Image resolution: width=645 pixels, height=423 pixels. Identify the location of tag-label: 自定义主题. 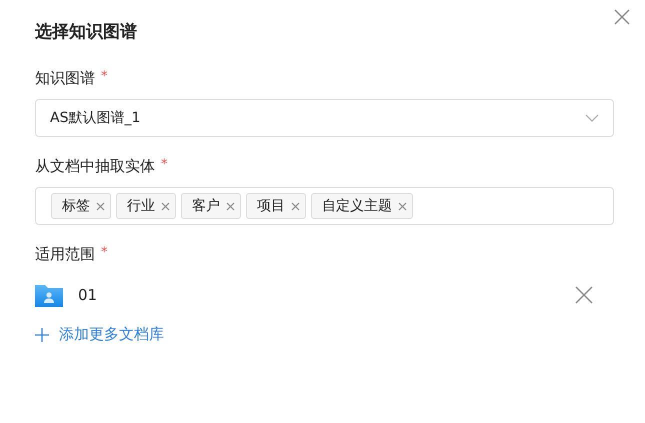
(357, 206).